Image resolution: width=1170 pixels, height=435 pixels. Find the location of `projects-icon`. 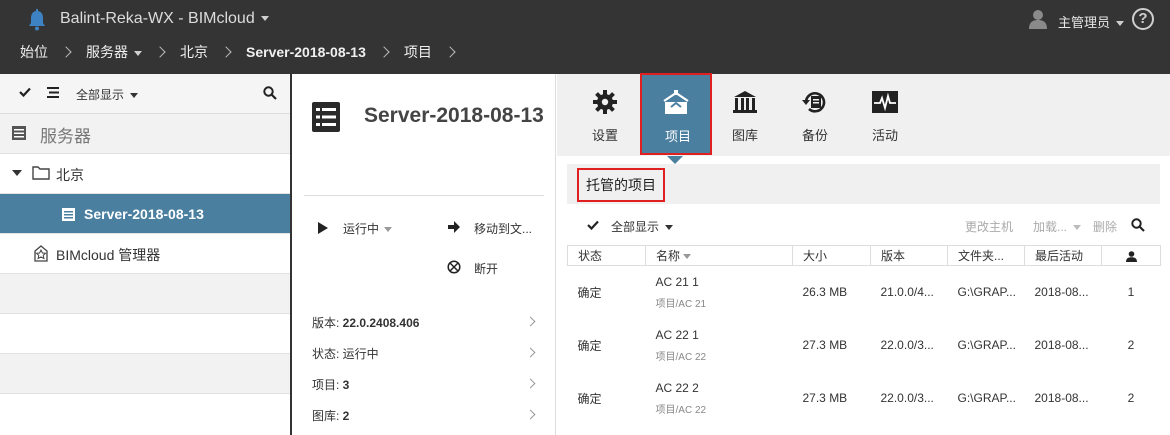

projects-icon is located at coordinates (676, 102).